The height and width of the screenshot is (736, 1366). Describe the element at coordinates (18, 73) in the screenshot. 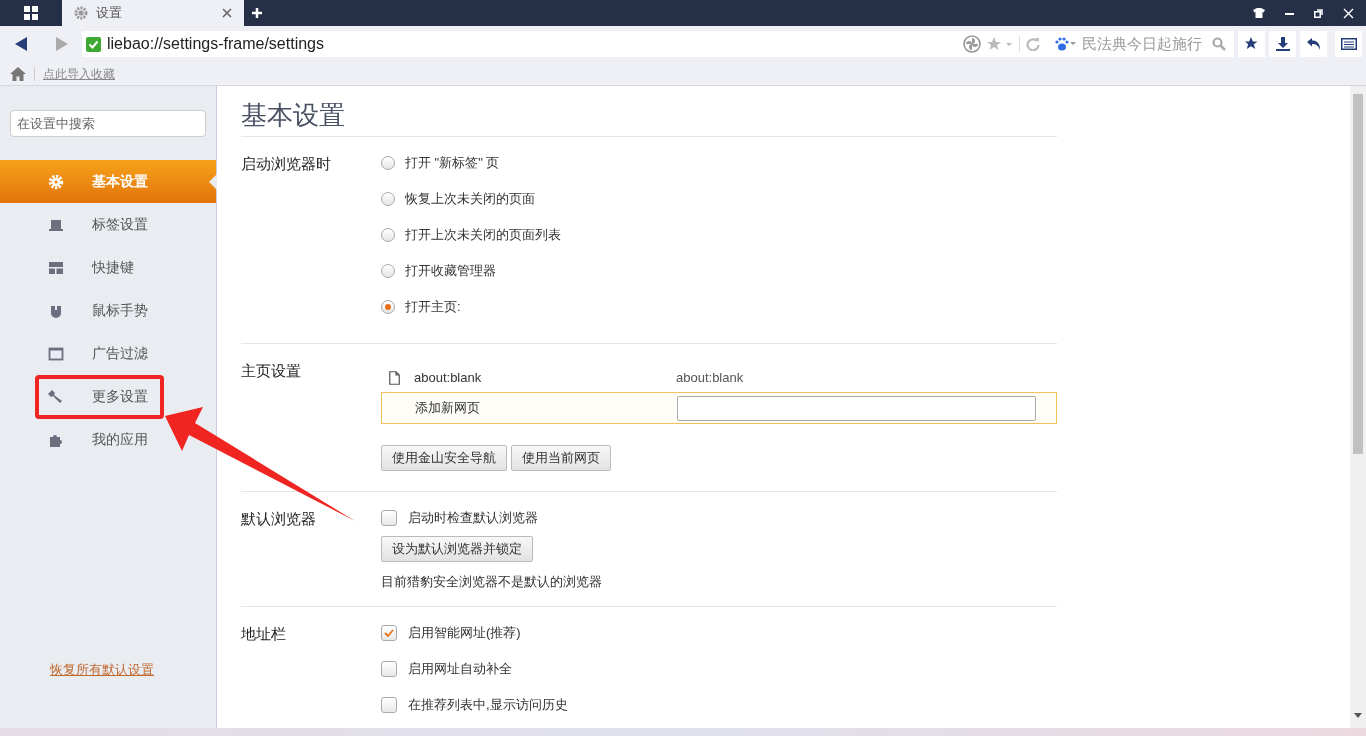

I see `home-icon` at that location.